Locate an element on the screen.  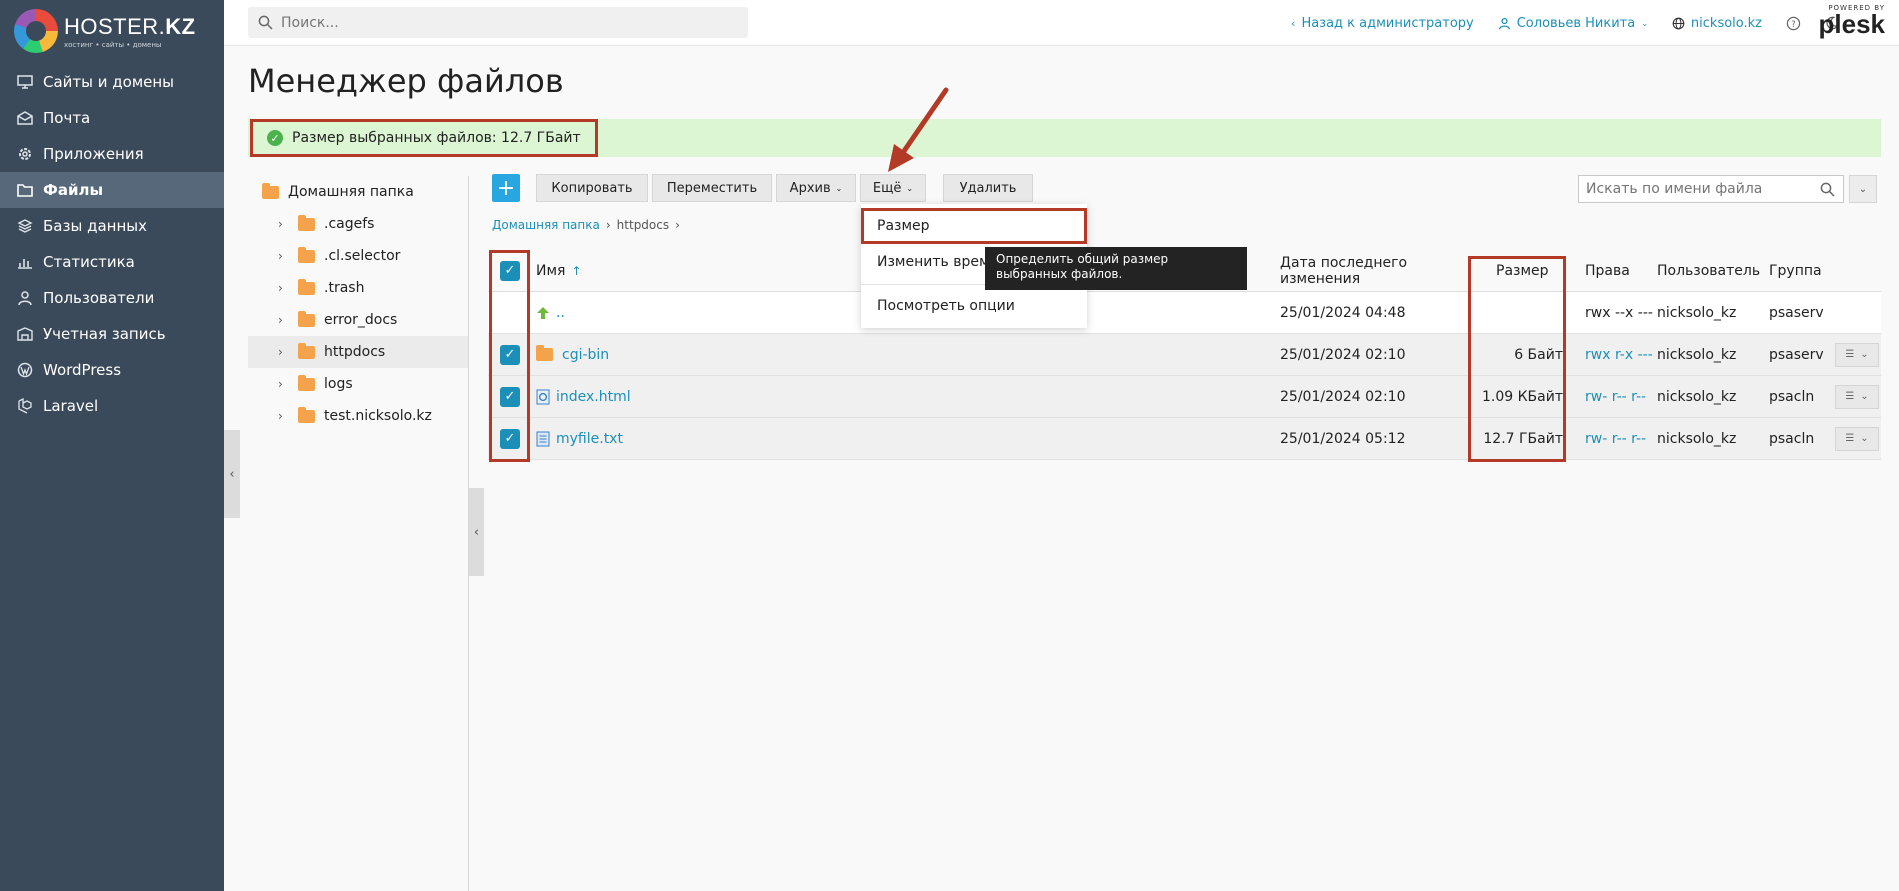
database-icon is located at coordinates (25, 226).